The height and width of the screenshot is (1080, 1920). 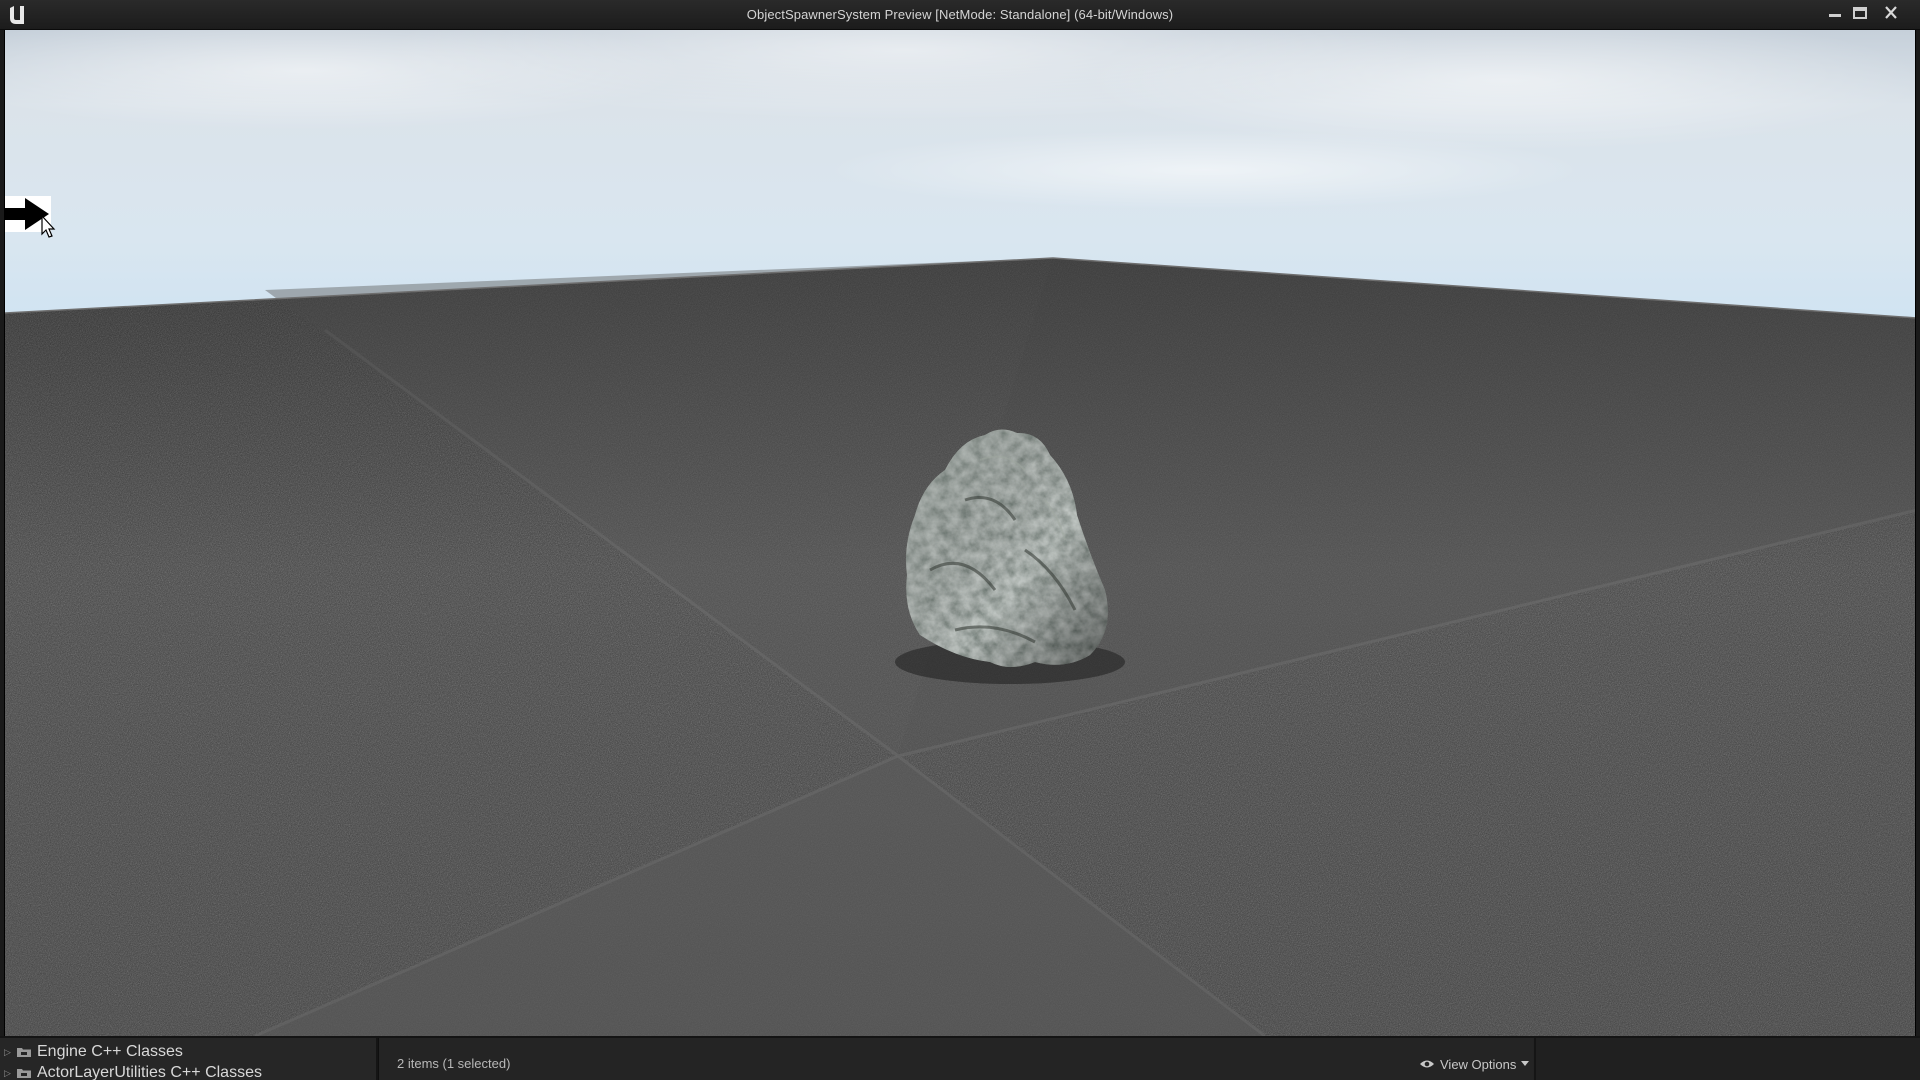 I want to click on chevron-down-icon, so click(x=1525, y=1063).